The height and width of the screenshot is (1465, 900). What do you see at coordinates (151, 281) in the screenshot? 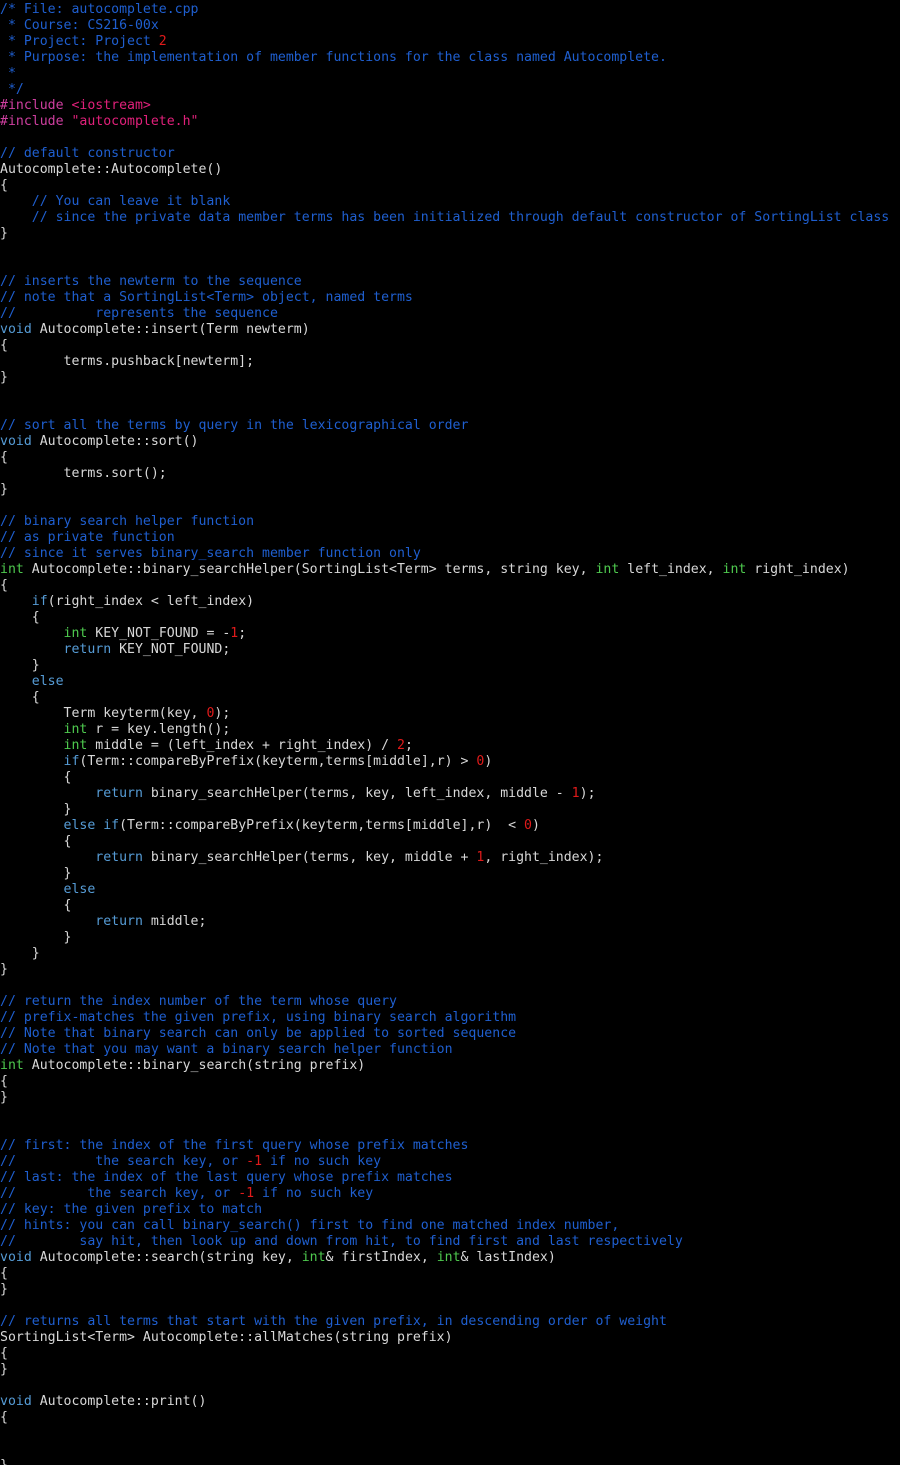
I see `code-token-comment: // inserts the newterm to the sequence` at bounding box center [151, 281].